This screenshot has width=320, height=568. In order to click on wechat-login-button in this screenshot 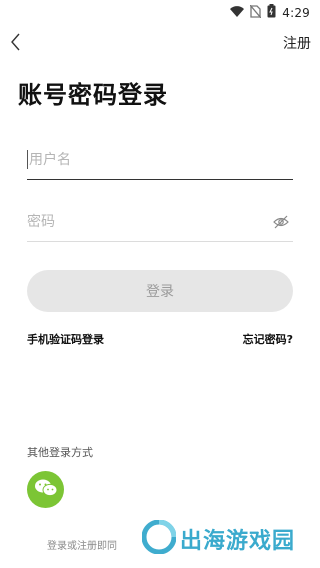, I will do `click(45, 489)`.